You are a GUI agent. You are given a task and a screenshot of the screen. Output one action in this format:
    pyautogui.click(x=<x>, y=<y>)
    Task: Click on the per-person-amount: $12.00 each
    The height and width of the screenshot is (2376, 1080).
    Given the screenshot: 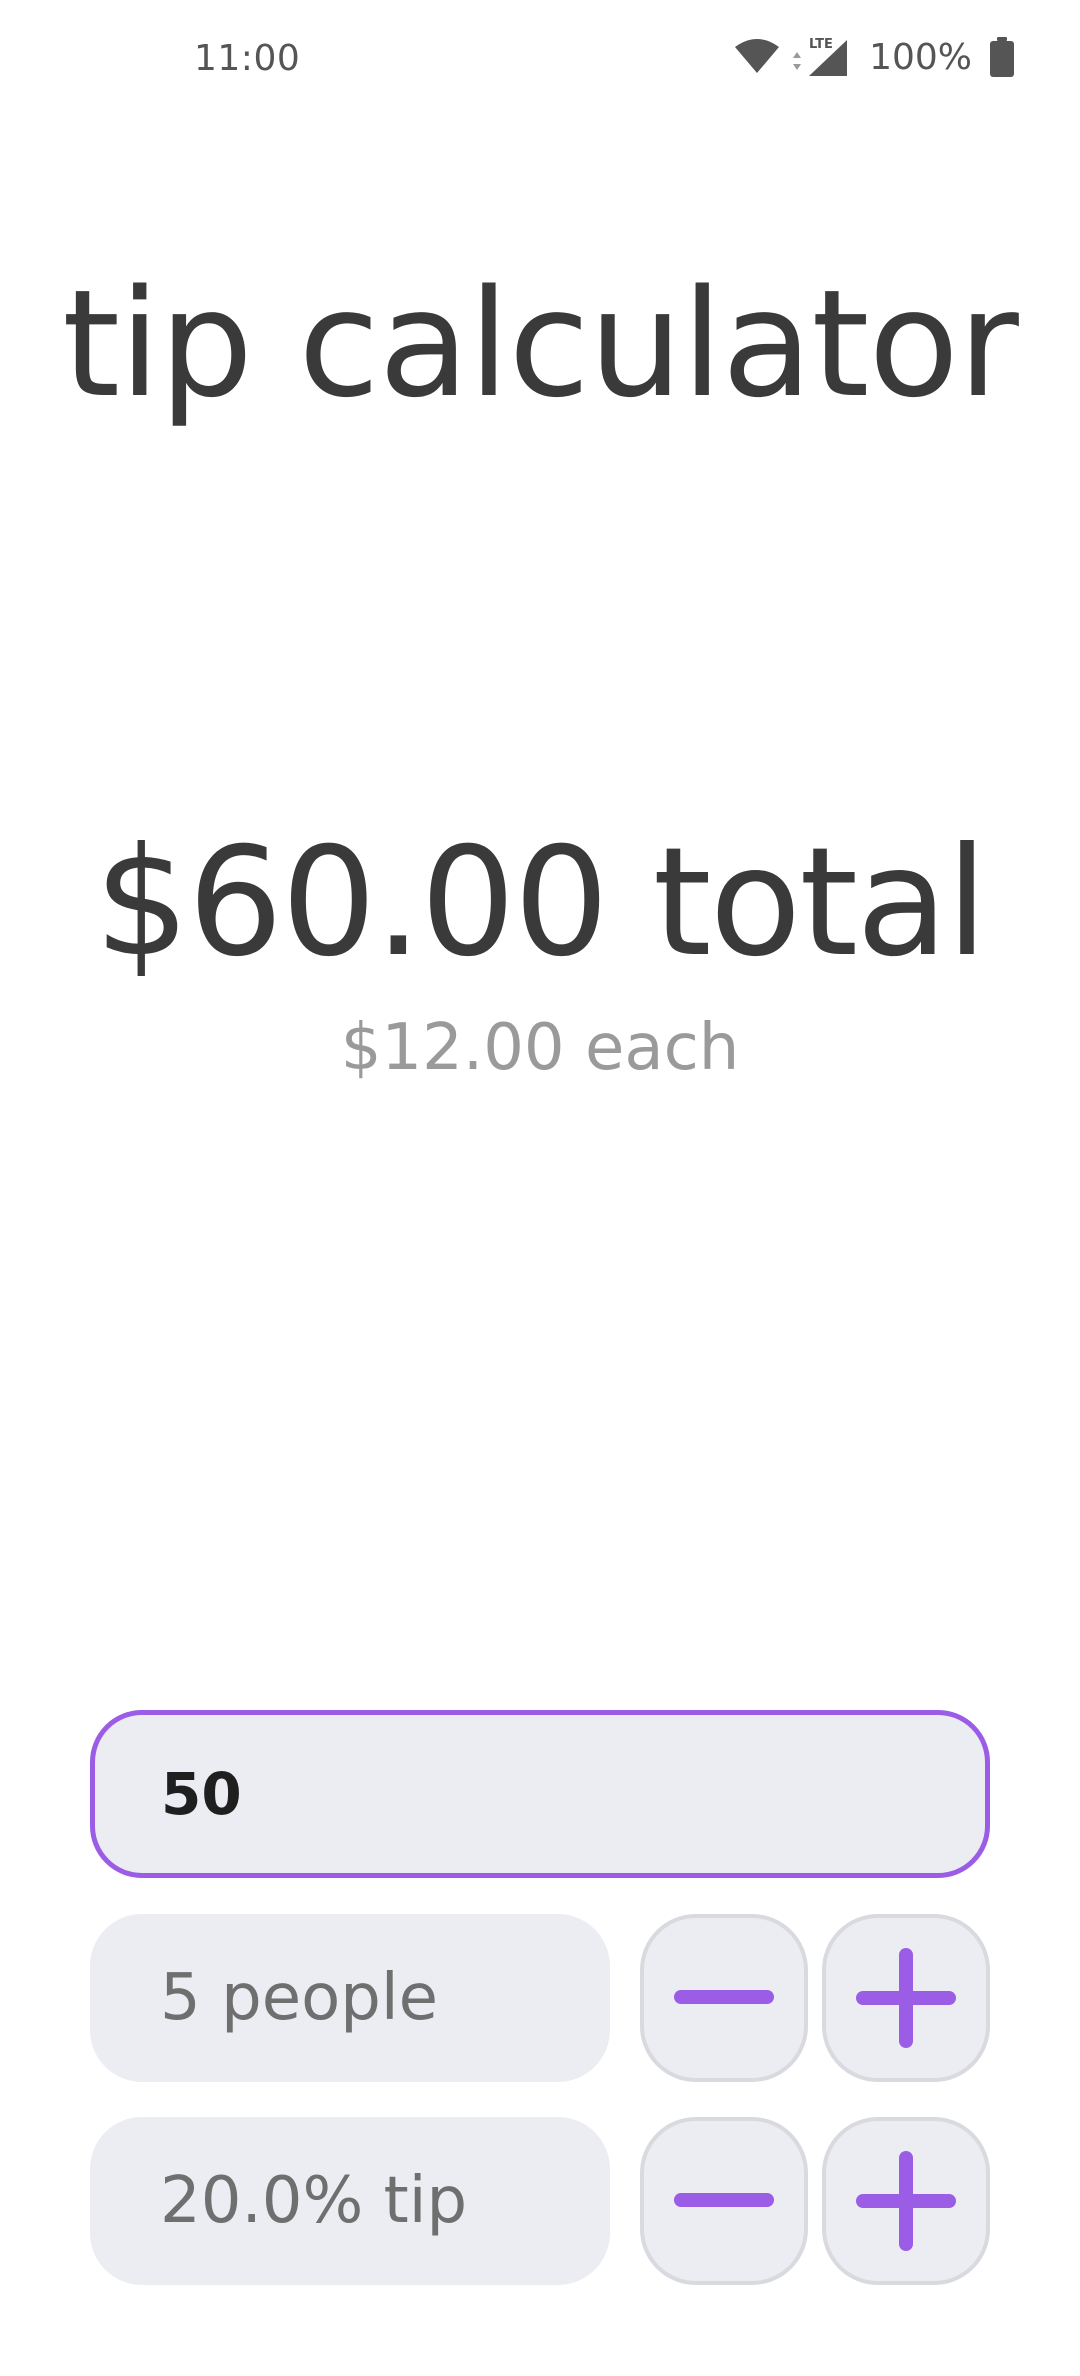 What is the action you would take?
    pyautogui.click(x=540, y=1048)
    